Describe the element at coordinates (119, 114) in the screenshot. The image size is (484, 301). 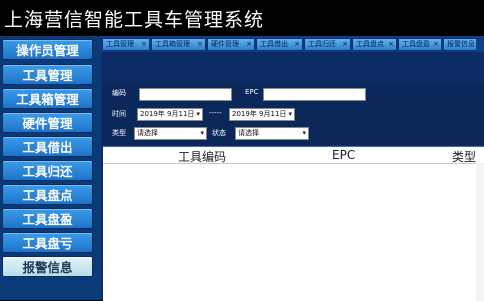
I see `time-label: 时间` at that location.